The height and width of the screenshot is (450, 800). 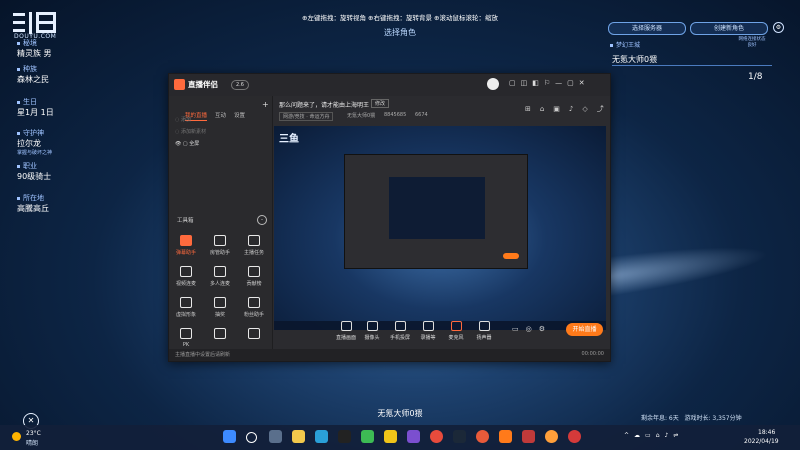 I want to click on tool-avatar: 虚拟形象, so click(x=186, y=307).